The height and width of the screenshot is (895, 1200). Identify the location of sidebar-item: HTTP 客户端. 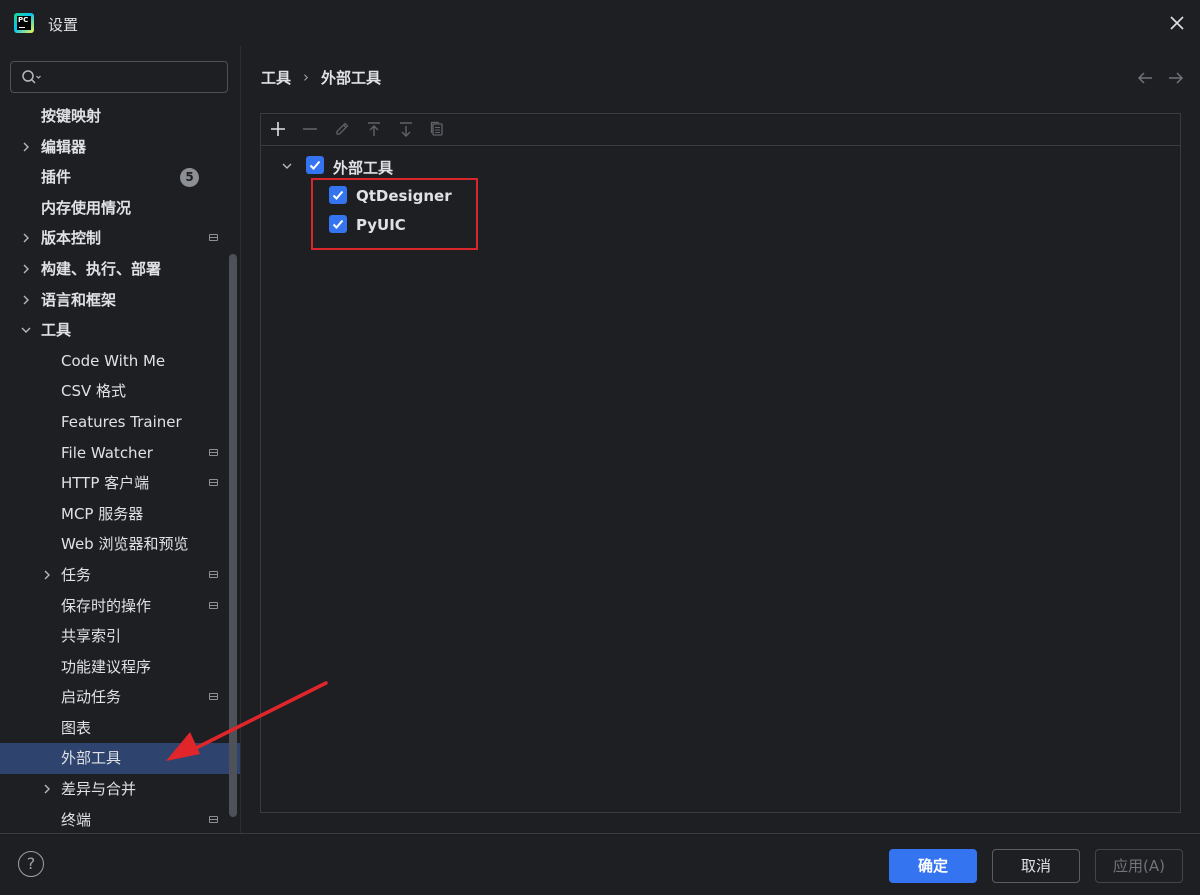
(120, 483).